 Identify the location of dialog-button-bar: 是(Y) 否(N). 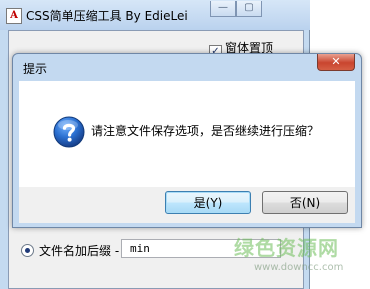
(187, 205).